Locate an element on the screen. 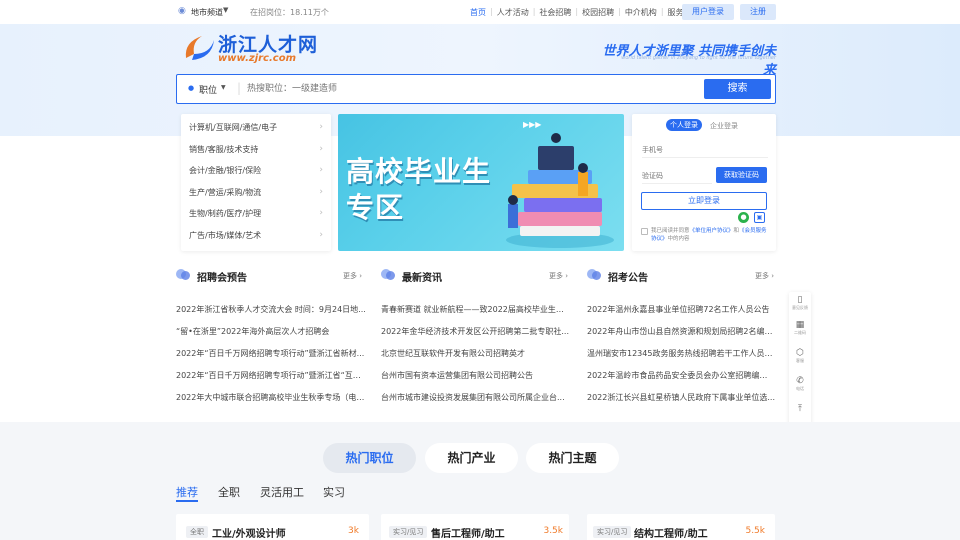 This screenshot has height=540, width=960. category-item: 会计/金融/银行/保险 › is located at coordinates (256, 171).